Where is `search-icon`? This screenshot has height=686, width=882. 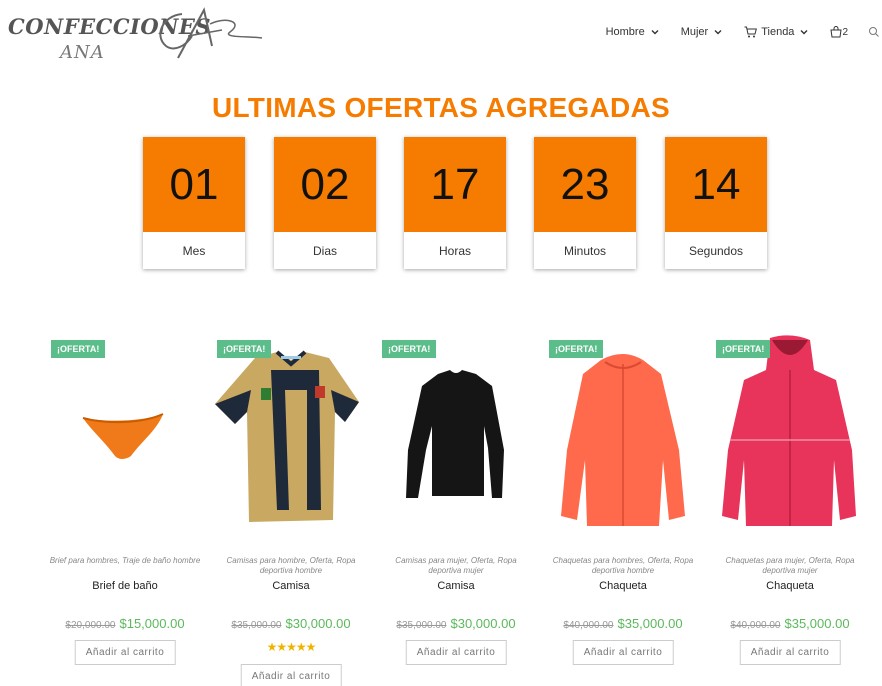 search-icon is located at coordinates (874, 32).